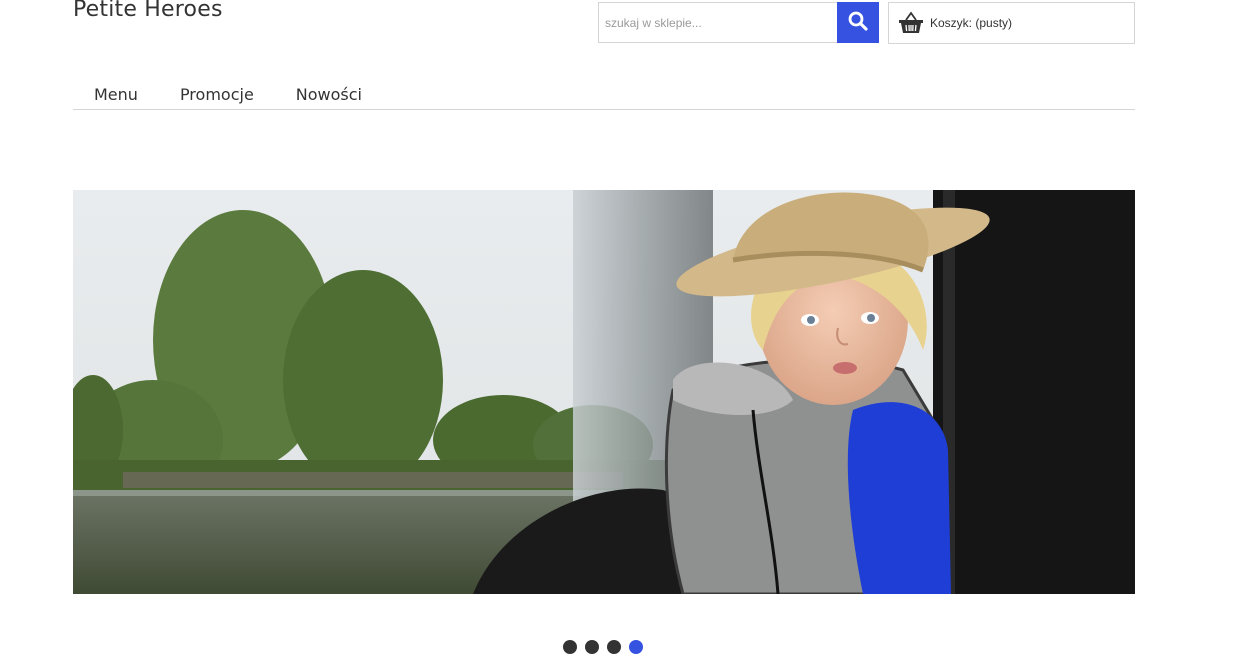 The image size is (1236, 656). What do you see at coordinates (603, 647) in the screenshot?
I see `slider-pager` at bounding box center [603, 647].